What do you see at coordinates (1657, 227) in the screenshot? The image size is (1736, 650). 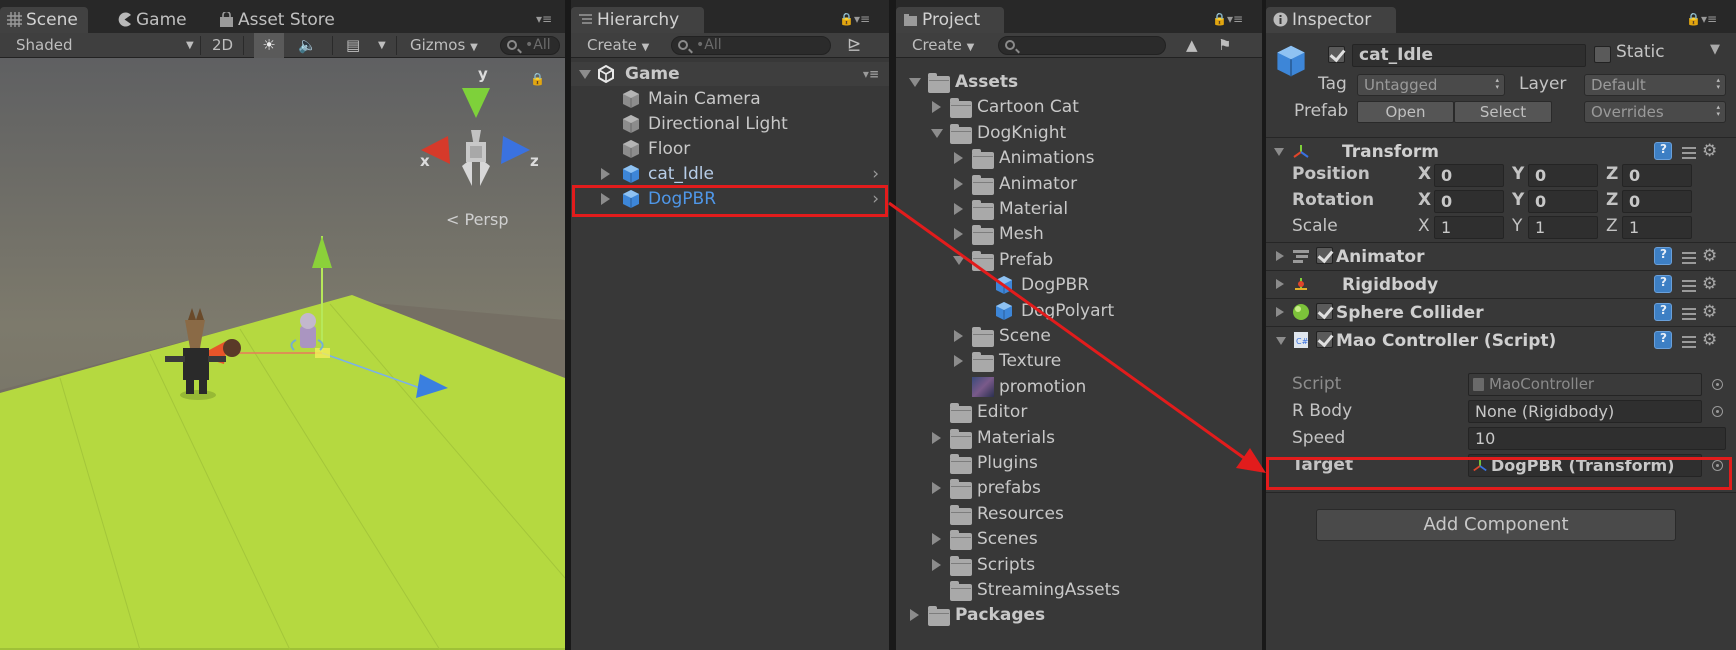 I see `transform-scale-z-input: 1` at bounding box center [1657, 227].